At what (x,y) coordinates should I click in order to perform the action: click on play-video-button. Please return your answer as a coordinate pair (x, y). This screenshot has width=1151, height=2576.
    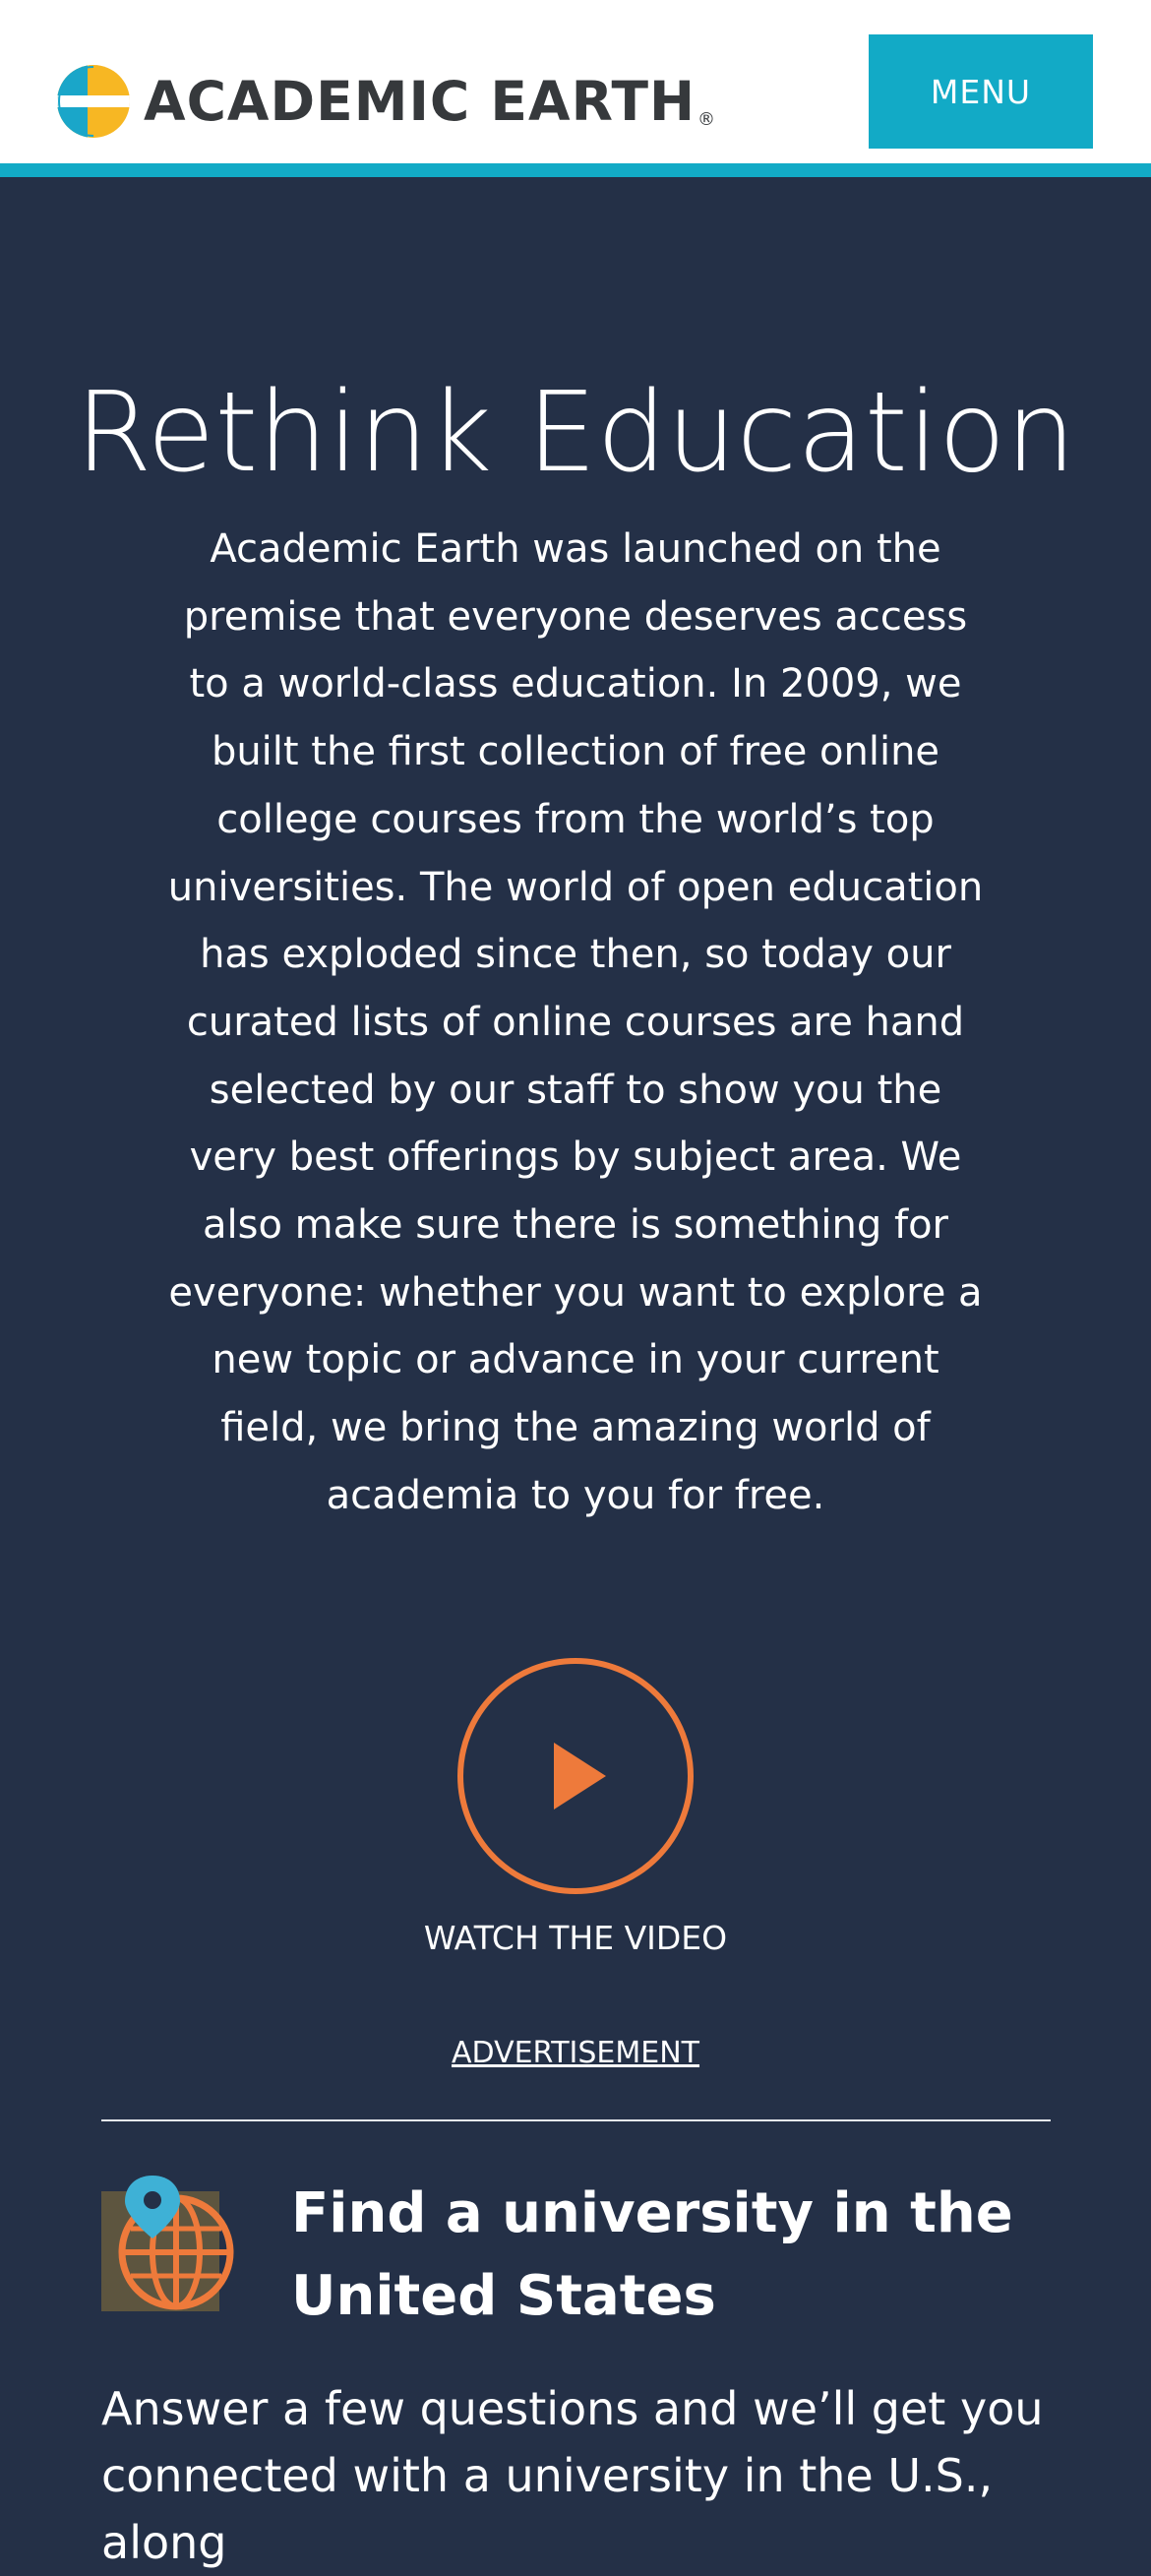
    Looking at the image, I should click on (575, 1776).